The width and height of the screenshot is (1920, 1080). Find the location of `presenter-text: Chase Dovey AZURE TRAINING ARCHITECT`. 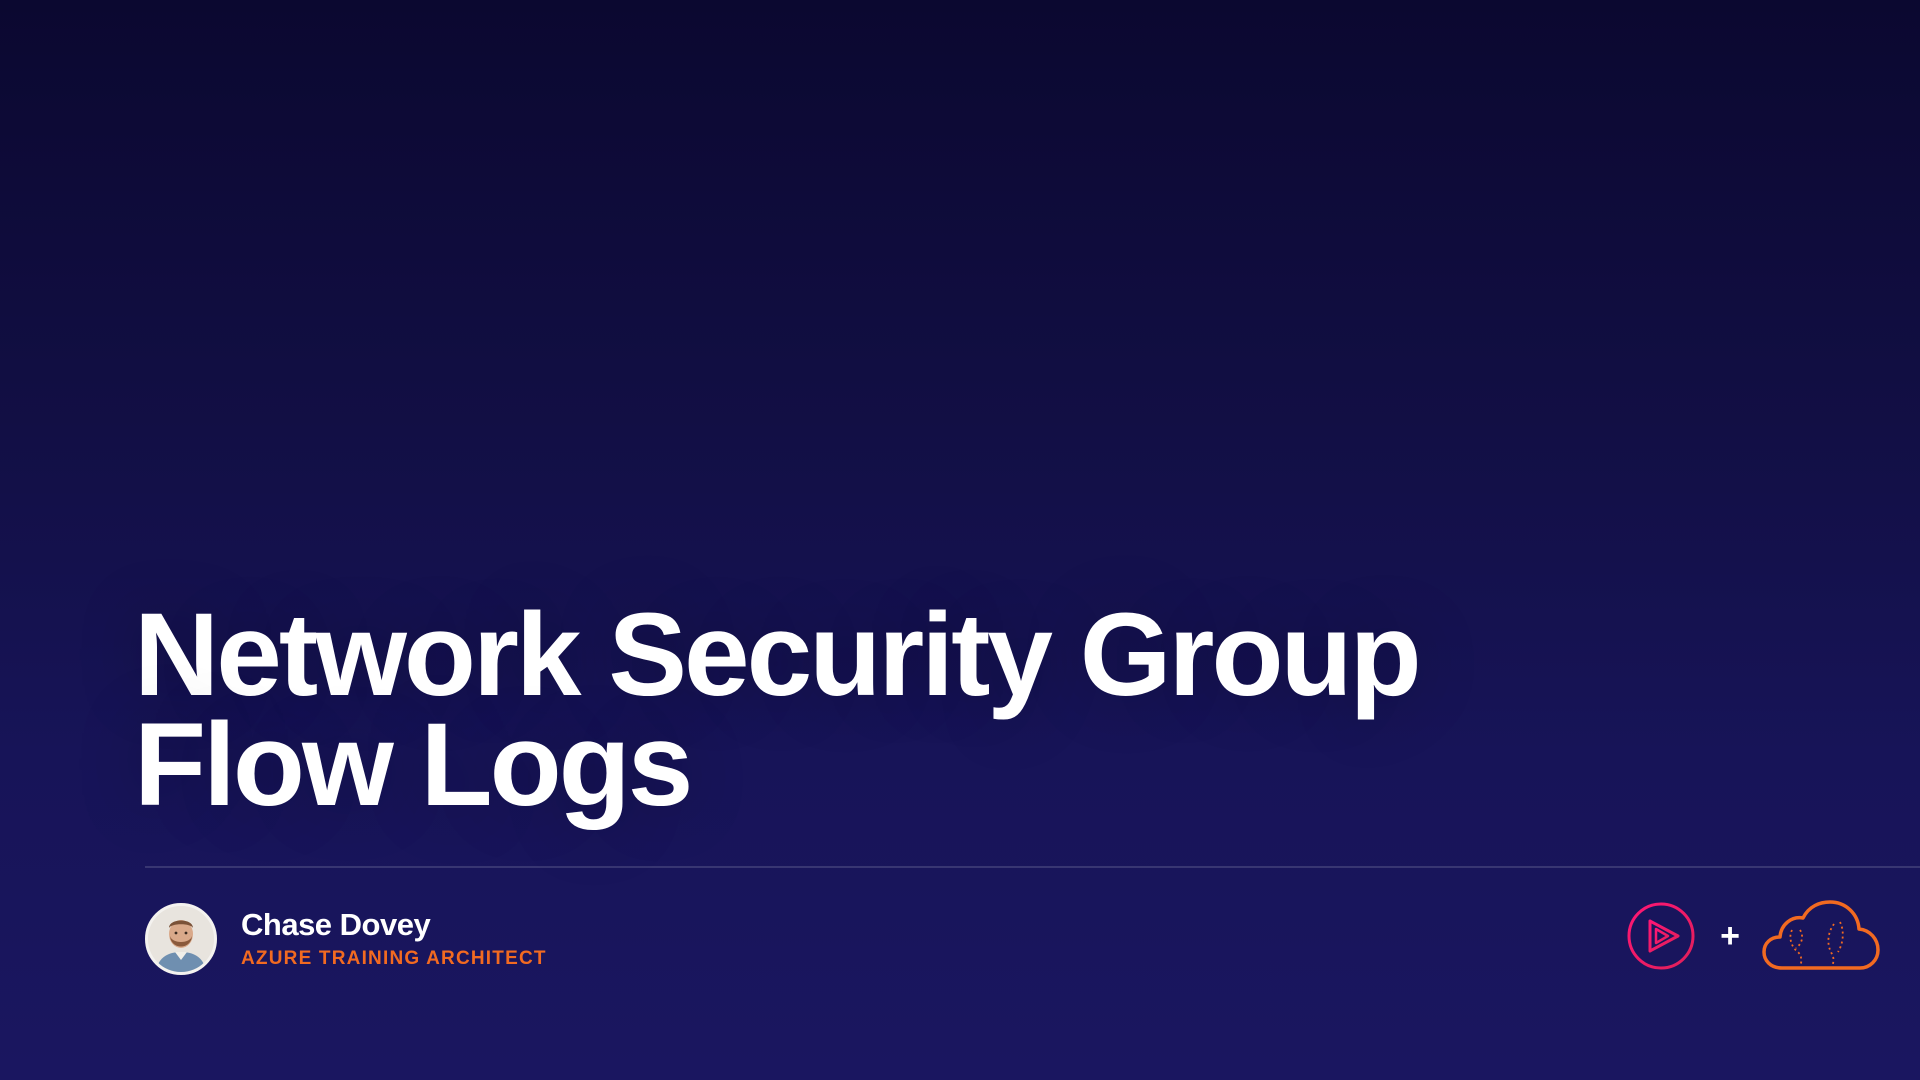

presenter-text: Chase Dovey AZURE TRAINING ARCHITECT is located at coordinates (394, 939).